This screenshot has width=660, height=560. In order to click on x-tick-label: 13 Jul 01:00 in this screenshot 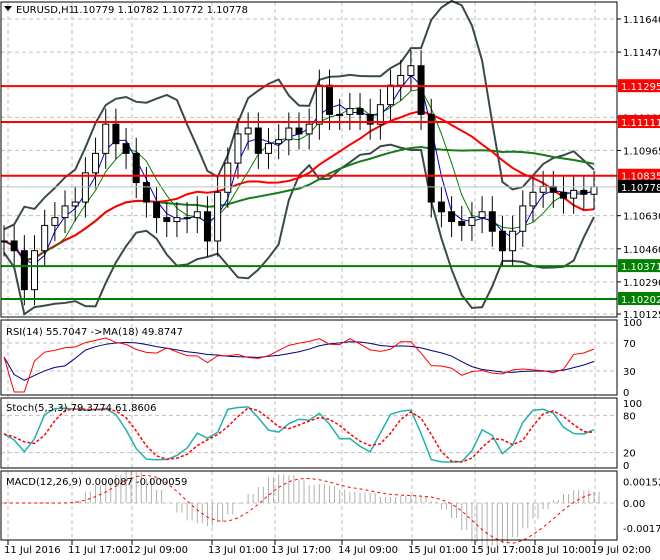, I will do `click(238, 550)`.